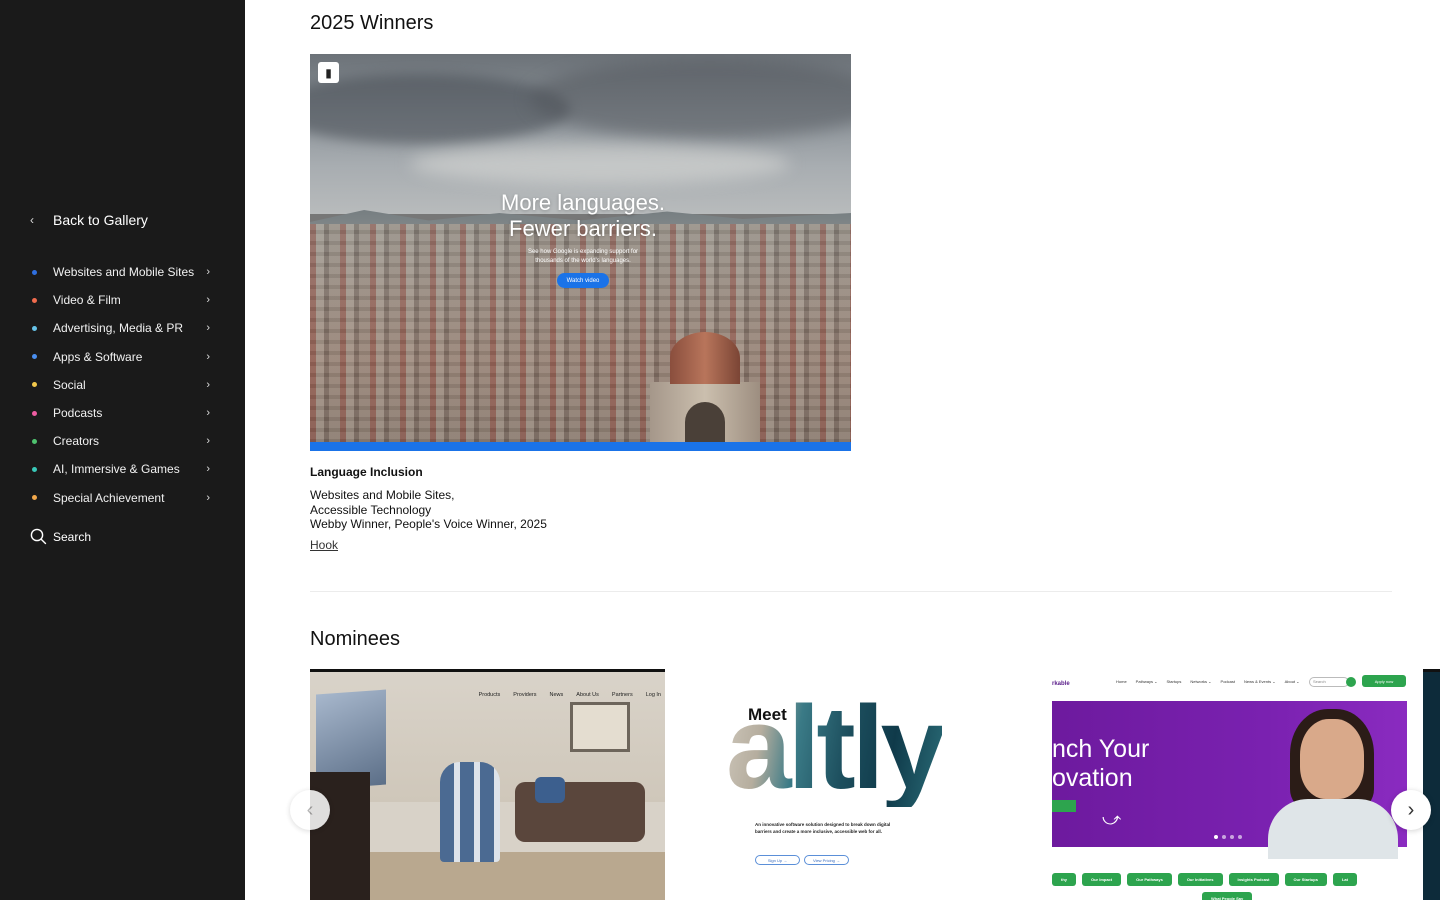  I want to click on hero-cloud, so click(600, 164).